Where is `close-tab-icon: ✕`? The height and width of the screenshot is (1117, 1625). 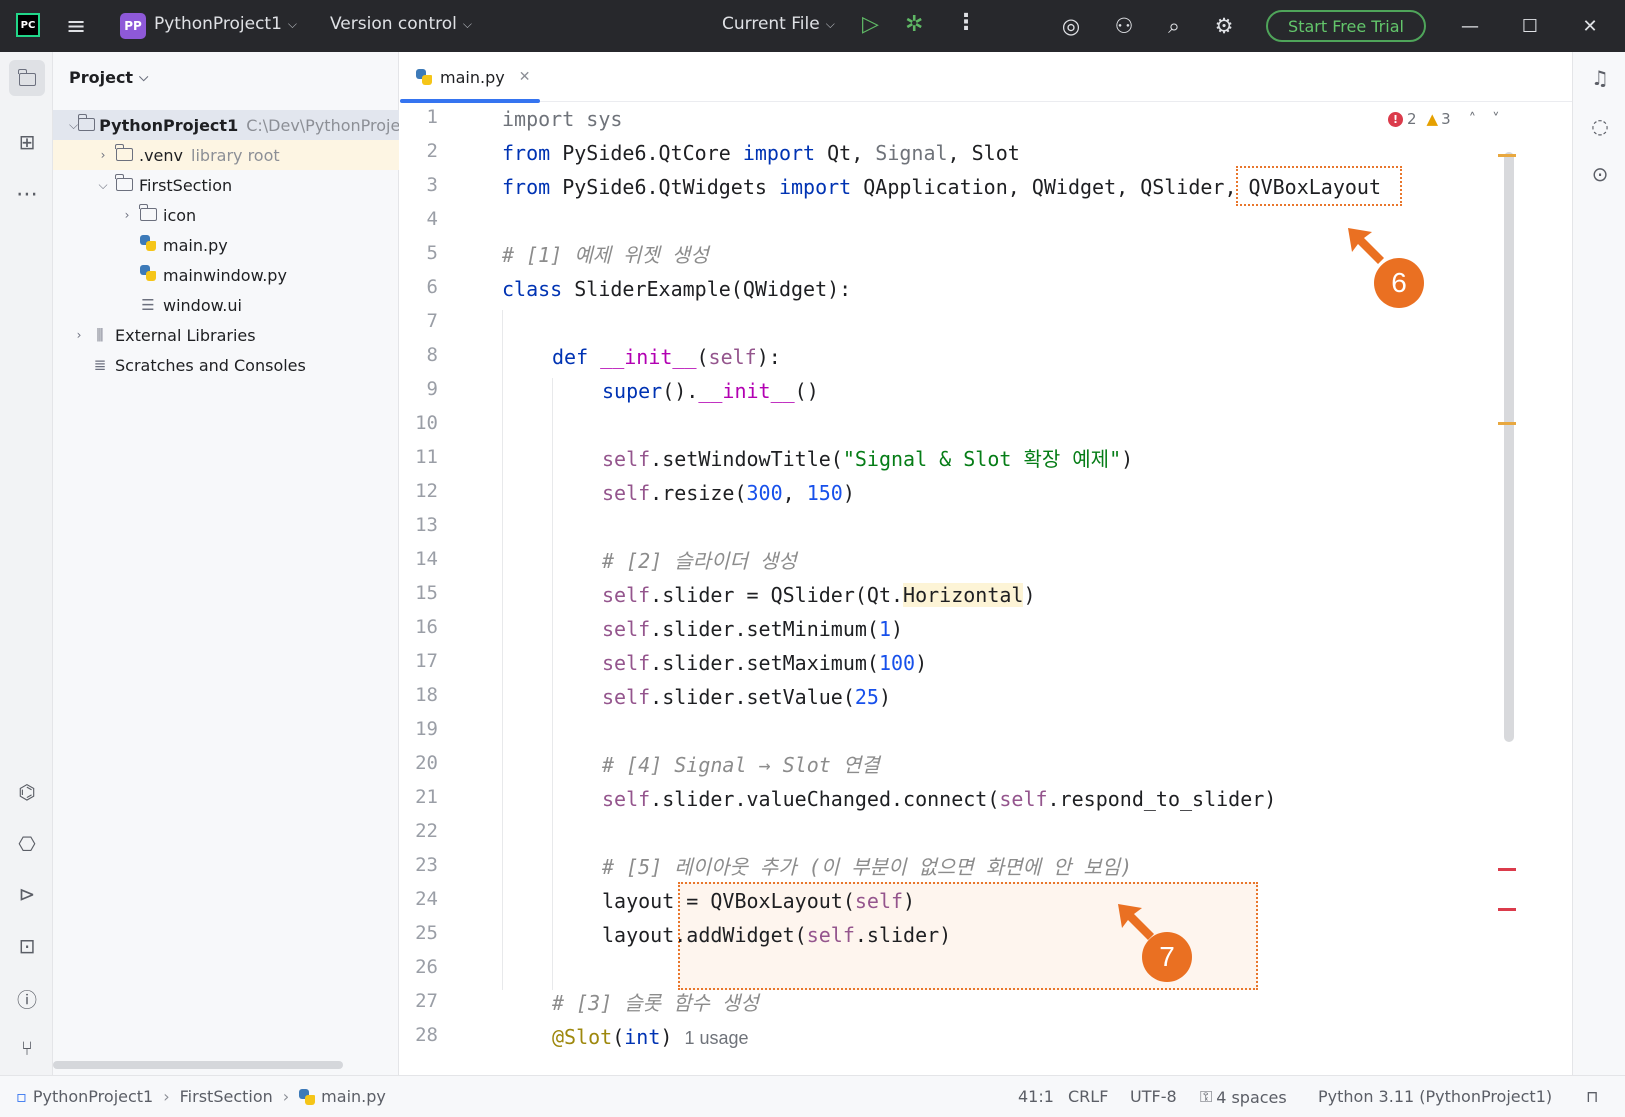
close-tab-icon: ✕ is located at coordinates (525, 77).